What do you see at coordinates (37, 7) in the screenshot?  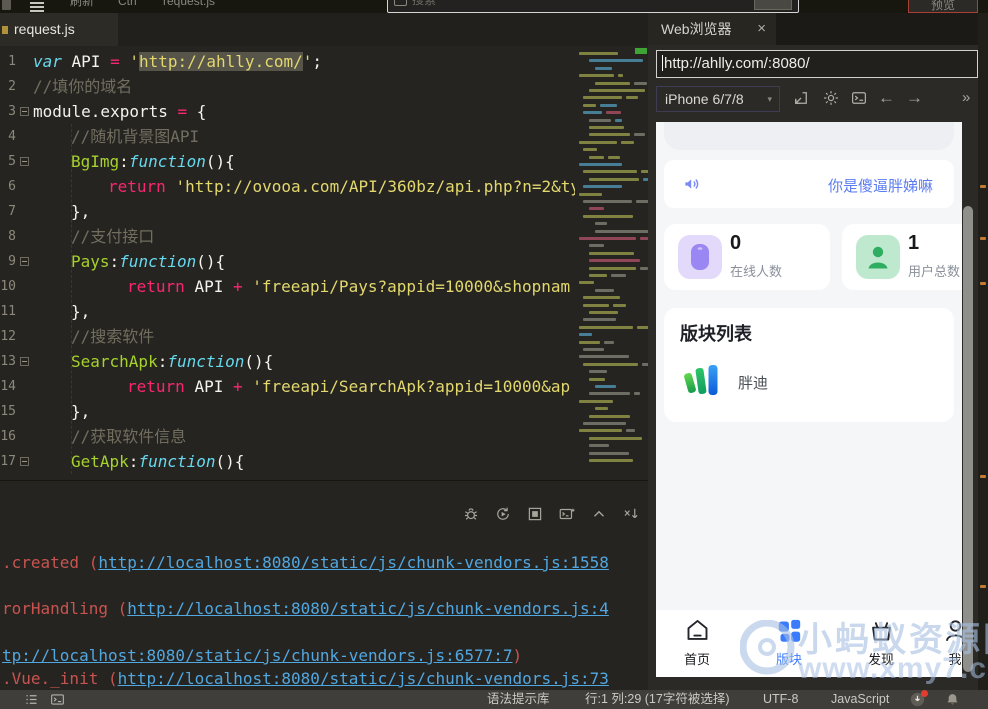 I see `menu-icon` at bounding box center [37, 7].